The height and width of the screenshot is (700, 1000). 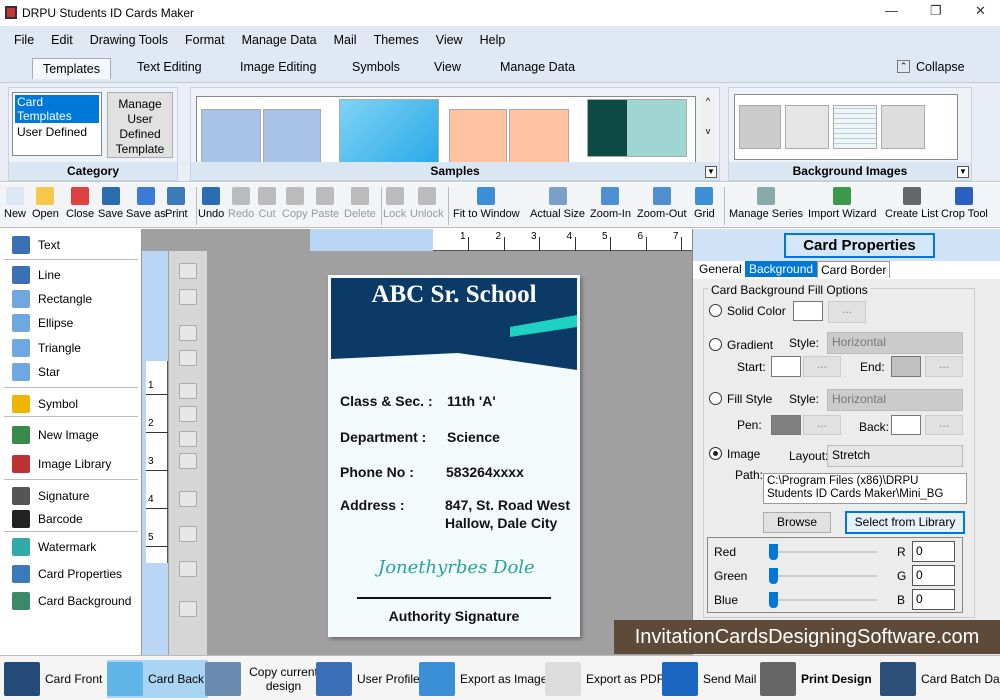 I want to click on blue-value-input: 0, so click(x=933, y=599).